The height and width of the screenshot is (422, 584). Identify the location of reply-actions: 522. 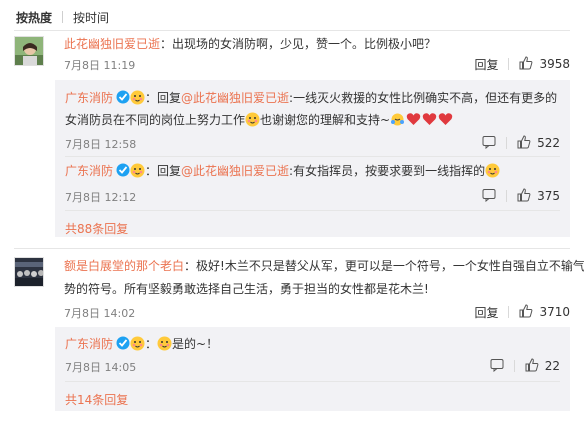
(521, 143).